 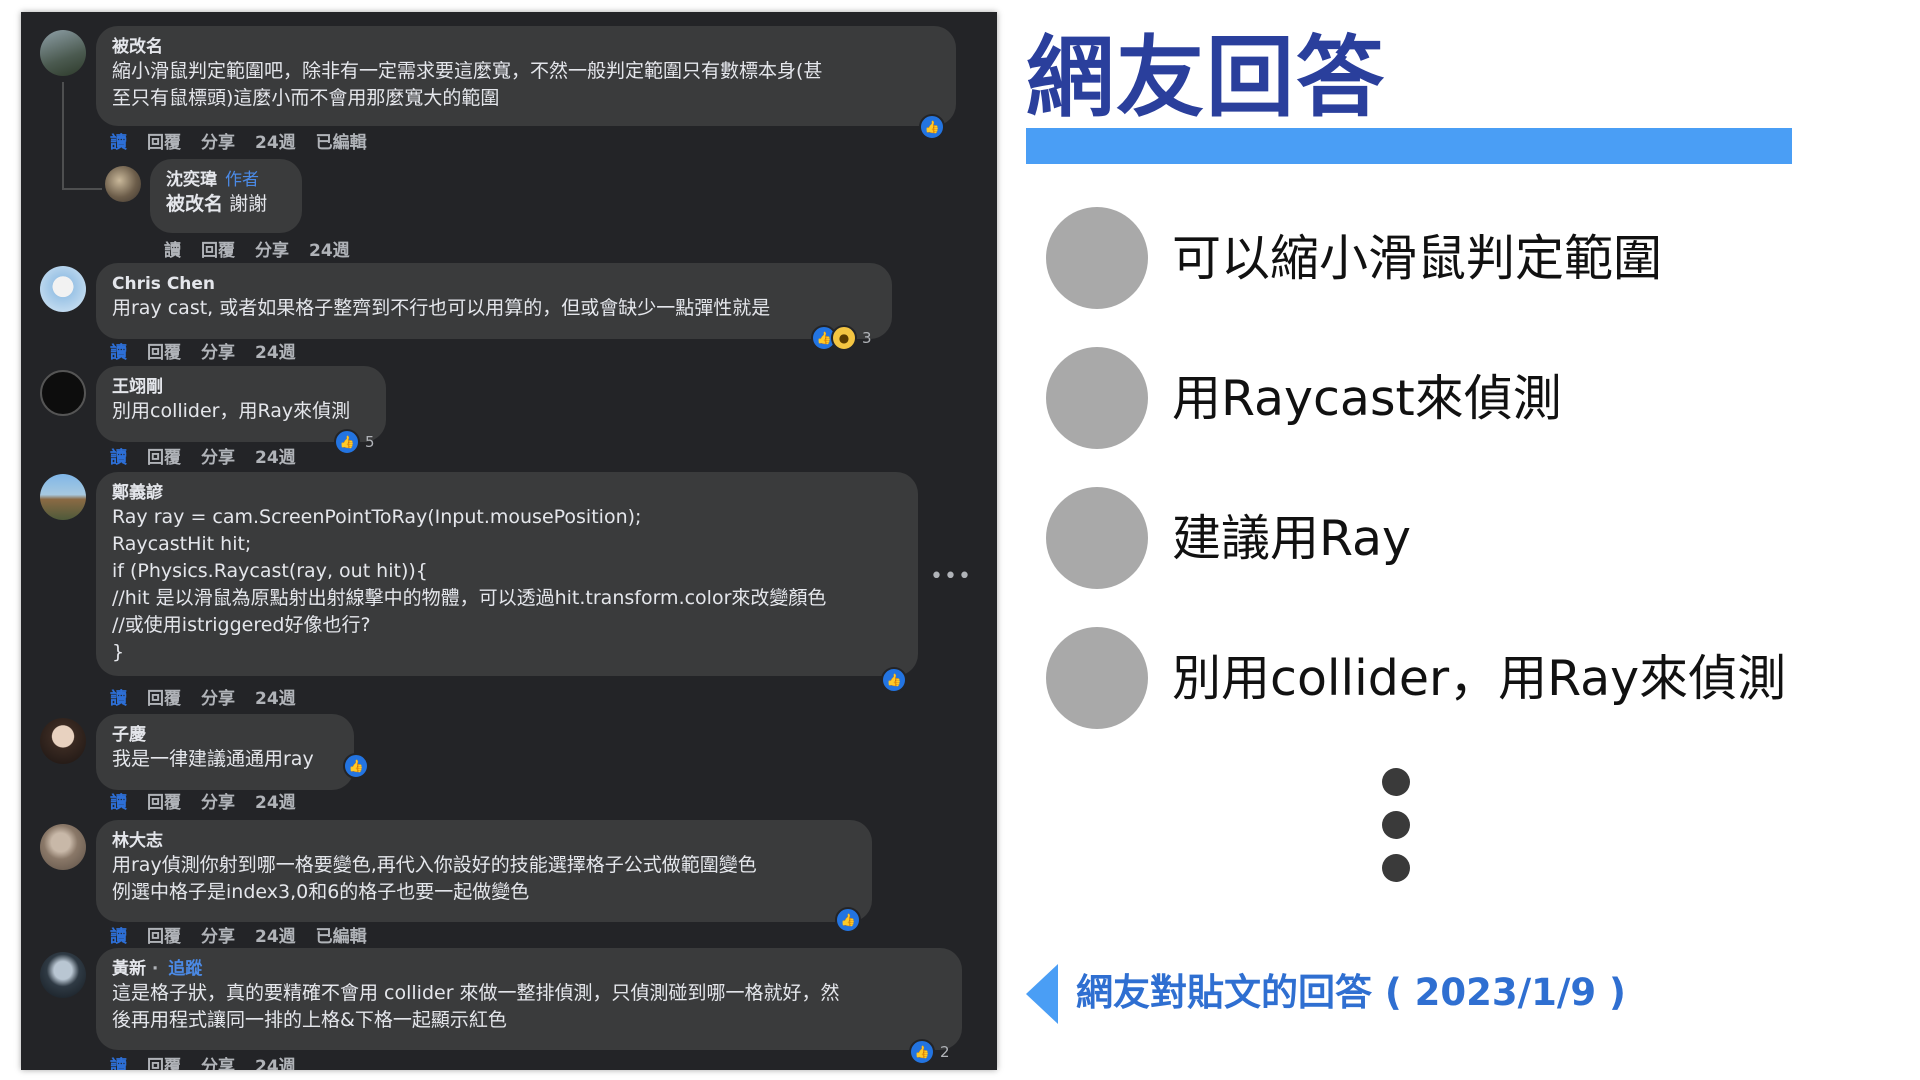 I want to click on bullet-item: 用Raycast來偵測, so click(x=1346, y=398).